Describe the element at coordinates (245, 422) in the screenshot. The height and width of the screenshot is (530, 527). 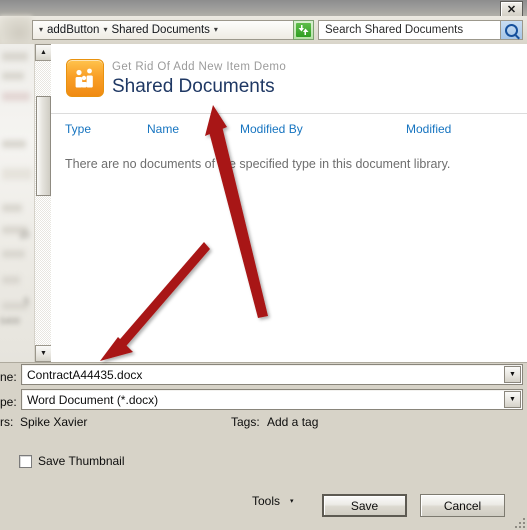
I see `tags-label: Tags:` at that location.